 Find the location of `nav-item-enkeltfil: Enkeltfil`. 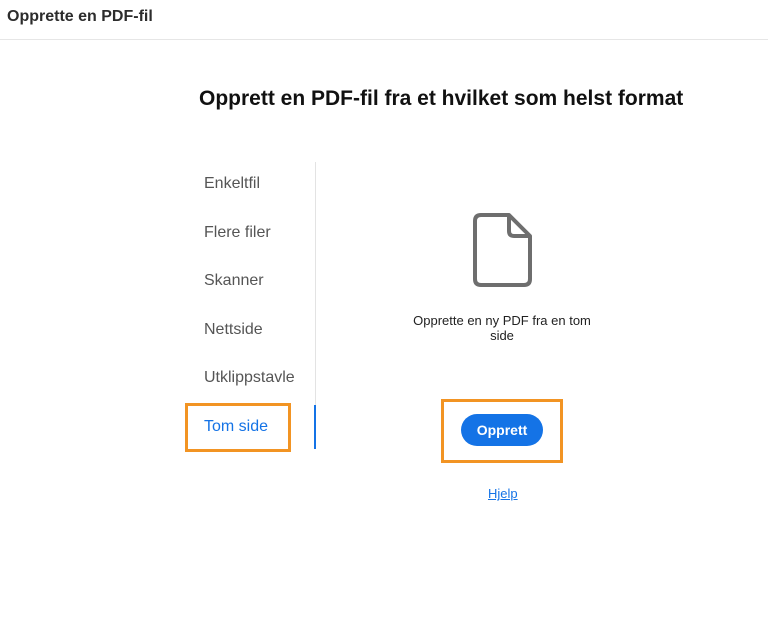

nav-item-enkeltfil: Enkeltfil is located at coordinates (232, 184).